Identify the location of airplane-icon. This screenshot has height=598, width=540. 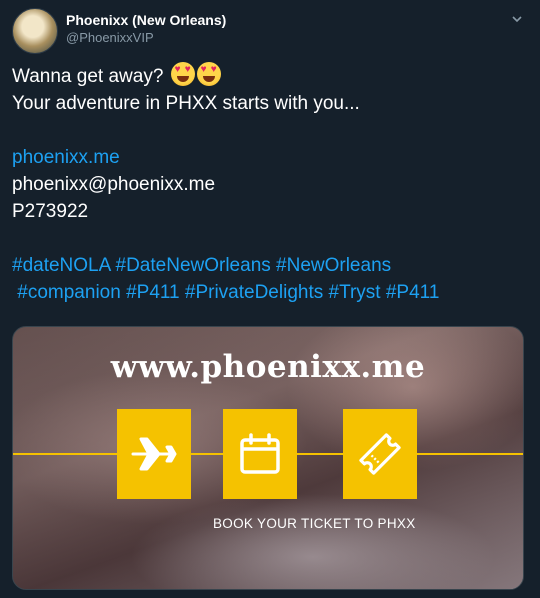
(154, 454).